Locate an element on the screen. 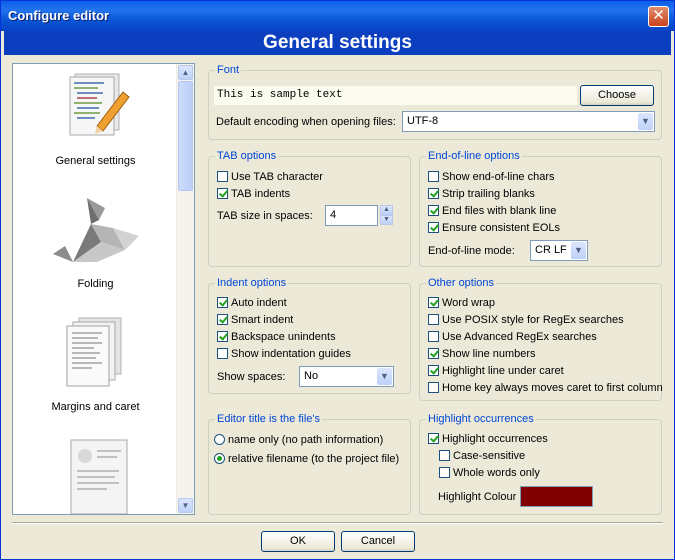  checkbox-label: Strip trailing blanks is located at coordinates (488, 194).